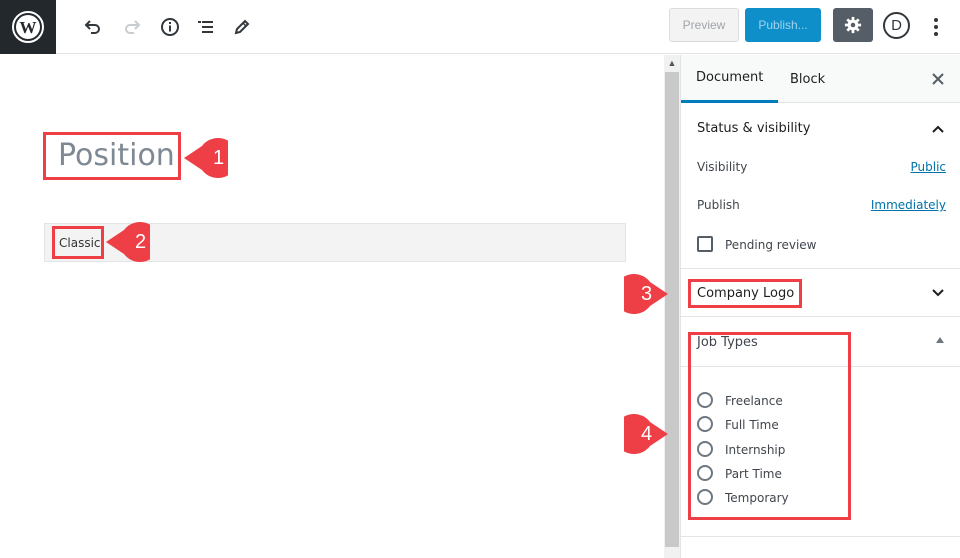 The height and width of the screenshot is (558, 960). What do you see at coordinates (80, 243) in the screenshot?
I see `classic-block-label: Classic` at bounding box center [80, 243].